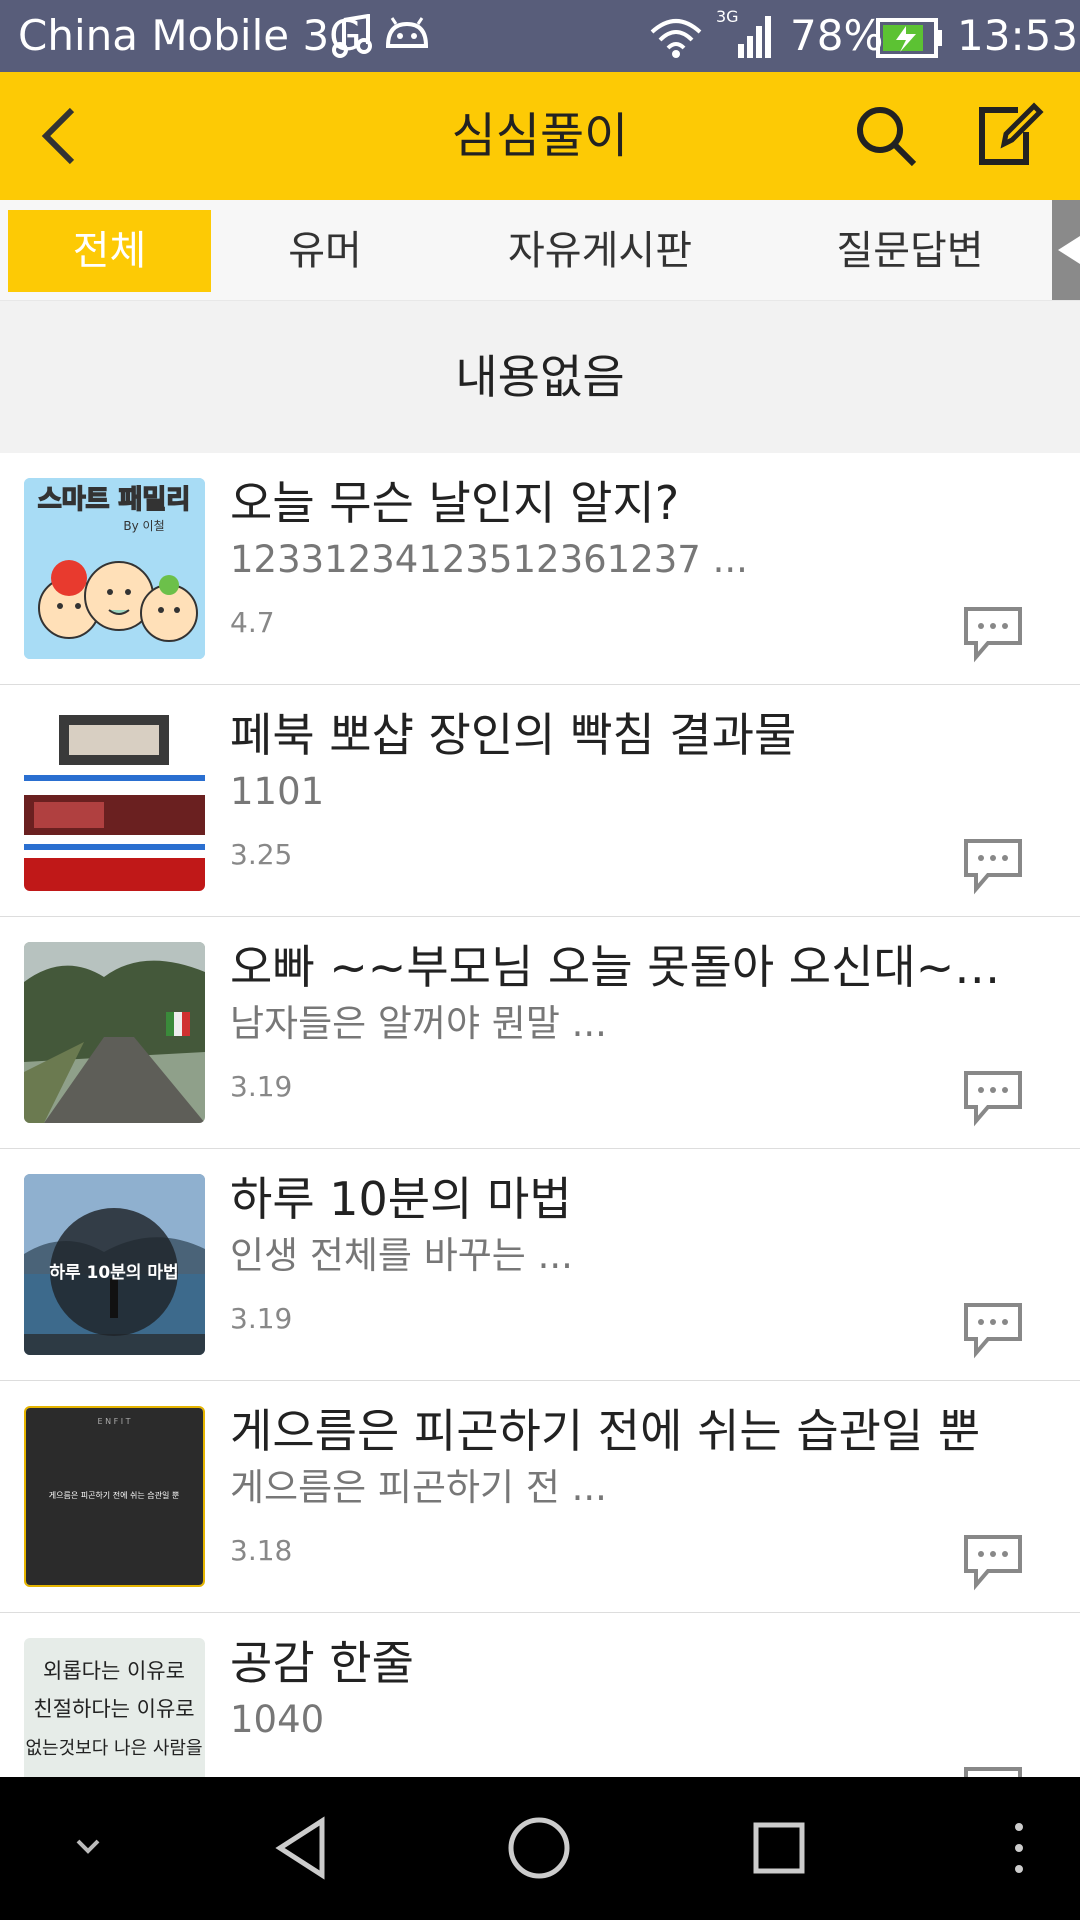 The height and width of the screenshot is (1920, 1080). What do you see at coordinates (1018, 35) in the screenshot?
I see `clock: 13:53` at bounding box center [1018, 35].